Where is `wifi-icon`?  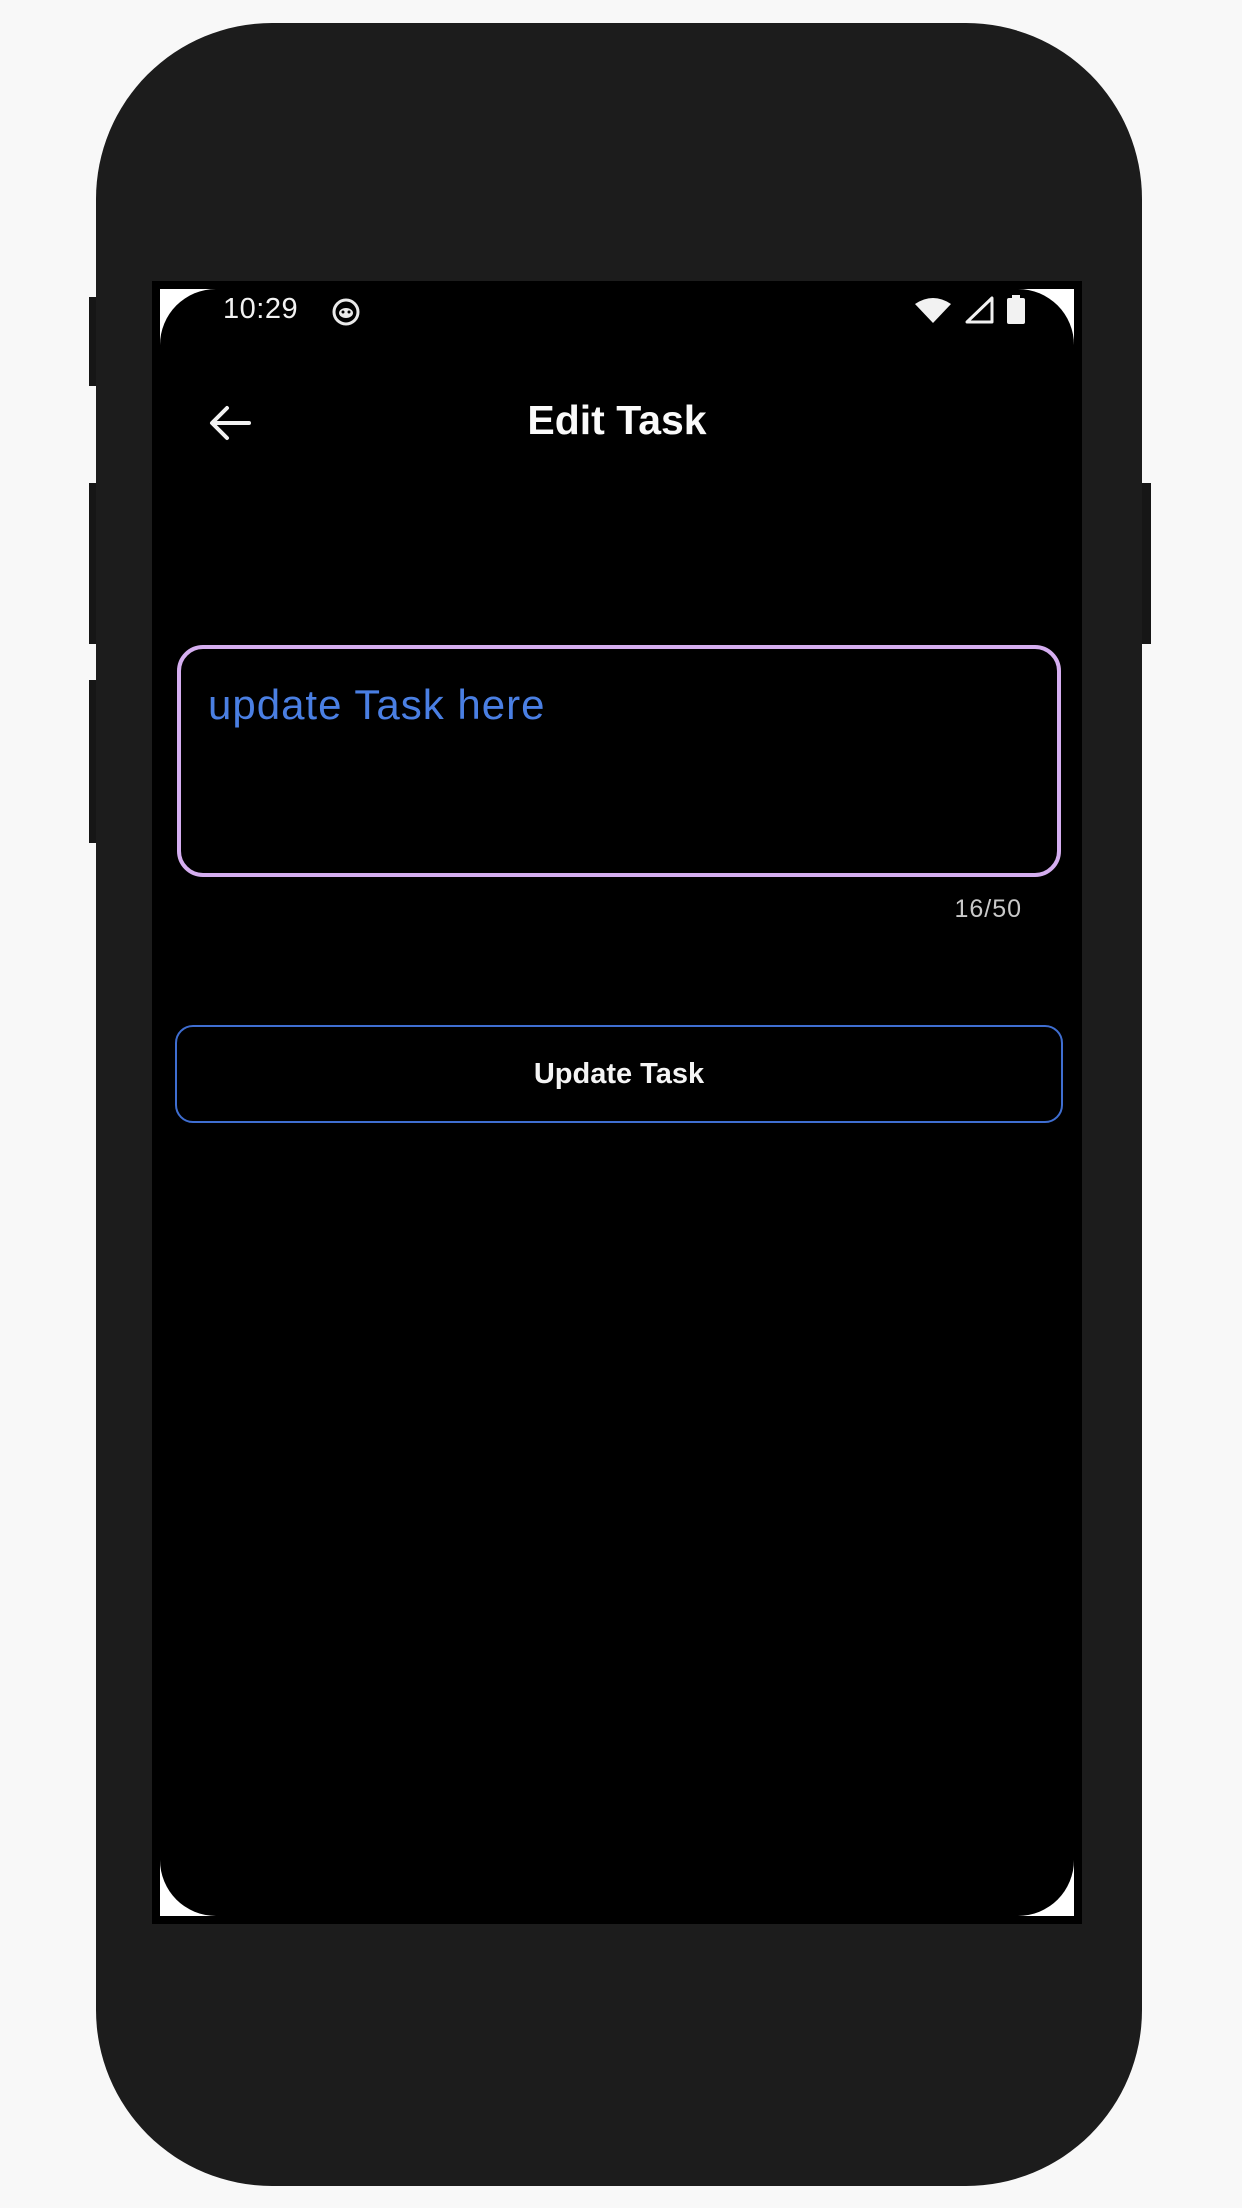
wifi-icon is located at coordinates (933, 312).